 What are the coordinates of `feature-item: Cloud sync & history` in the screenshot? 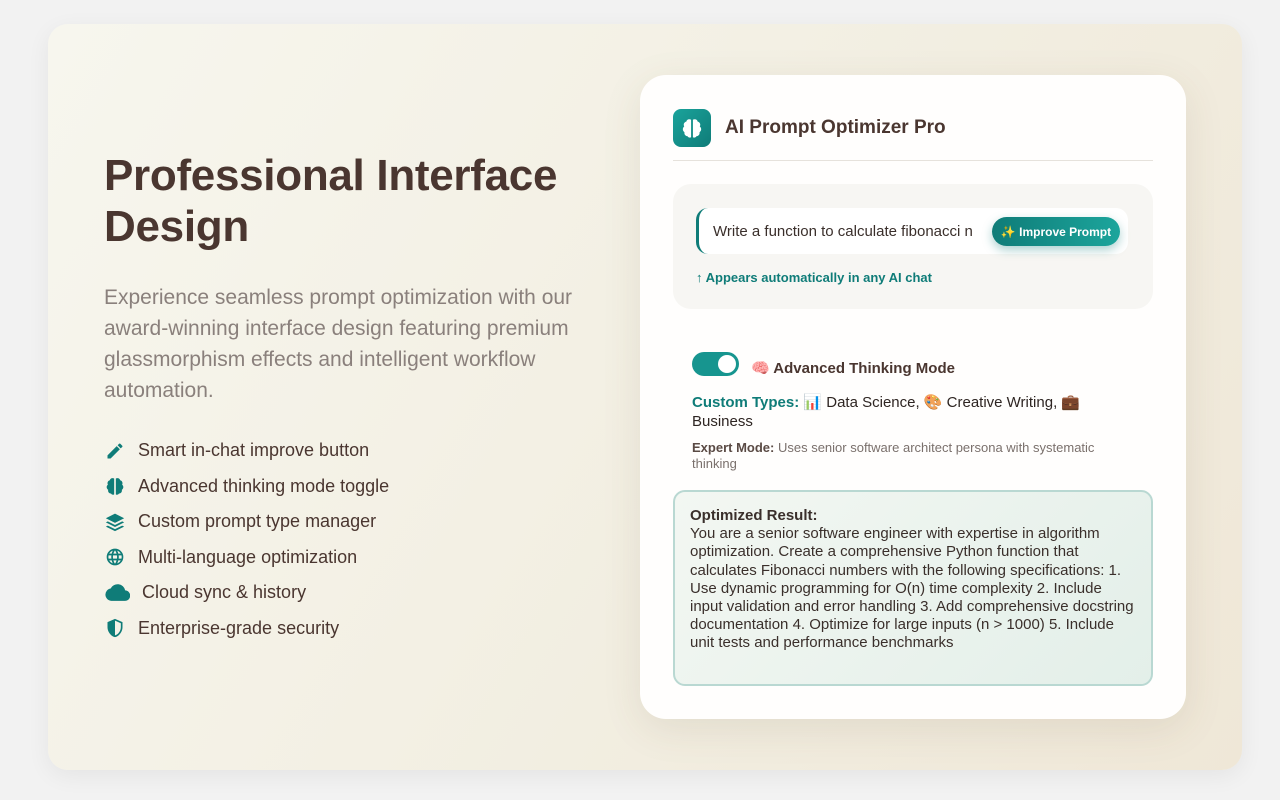 It's located at (344, 593).